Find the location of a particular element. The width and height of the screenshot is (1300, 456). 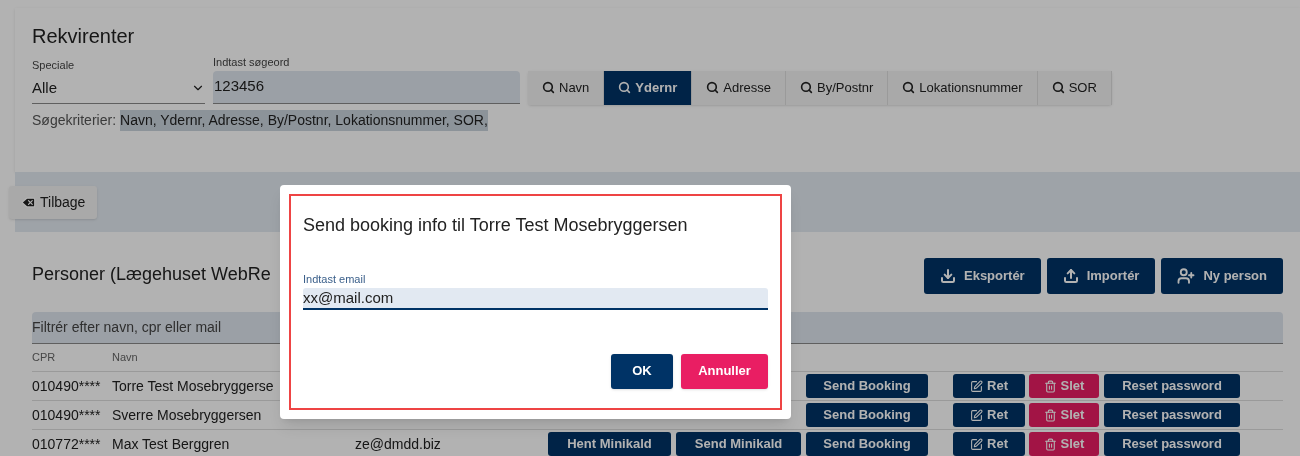

table-cell-text: 010772**** is located at coordinates (67, 444).